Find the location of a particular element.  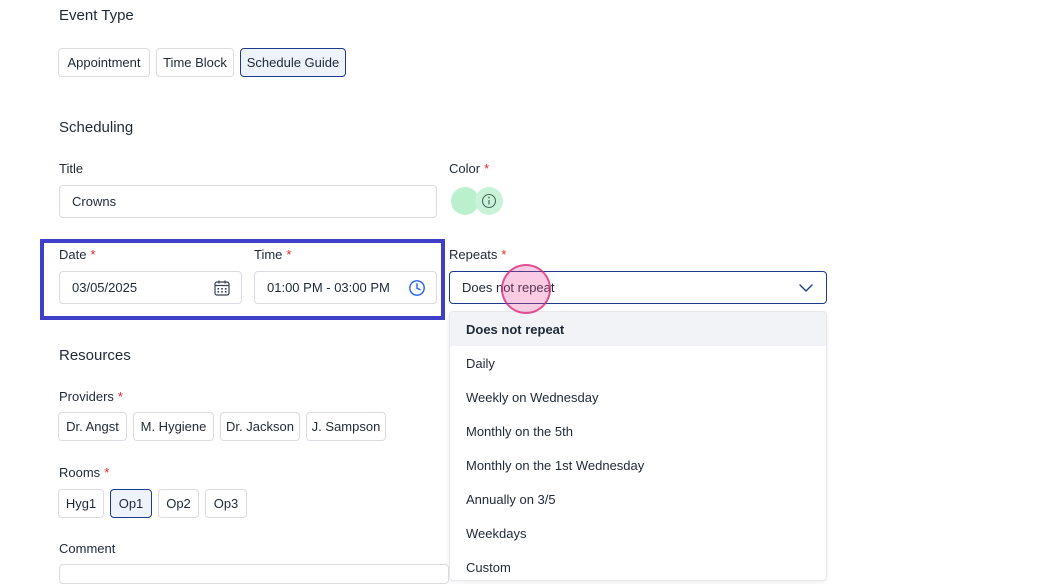

color-info-button is located at coordinates (489, 201).